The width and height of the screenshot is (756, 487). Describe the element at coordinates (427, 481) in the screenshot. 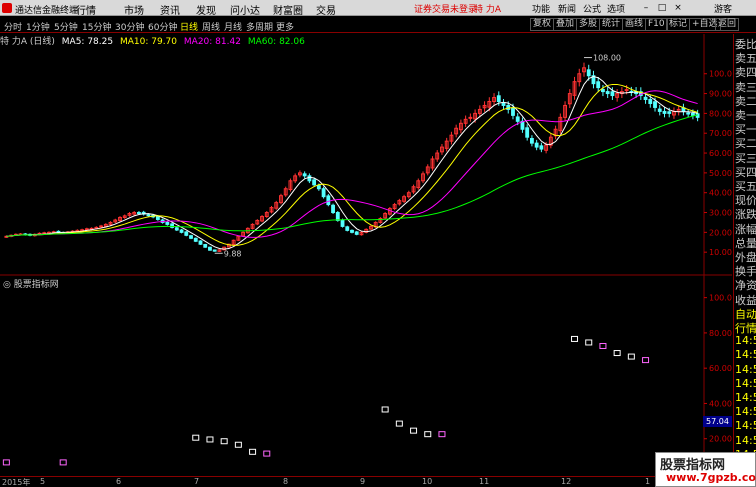

I see `x-axis-label: 10` at that location.